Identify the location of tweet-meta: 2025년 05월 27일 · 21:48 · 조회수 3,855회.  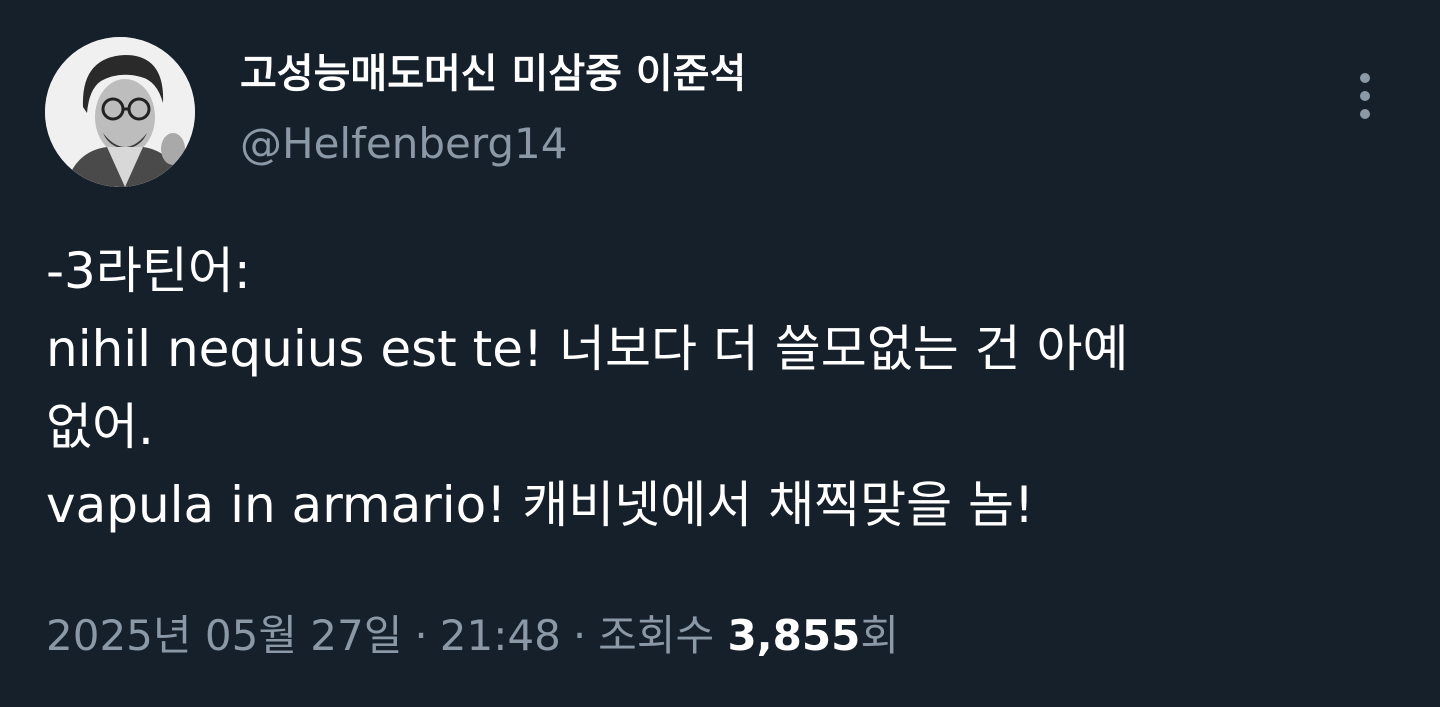
(472, 636).